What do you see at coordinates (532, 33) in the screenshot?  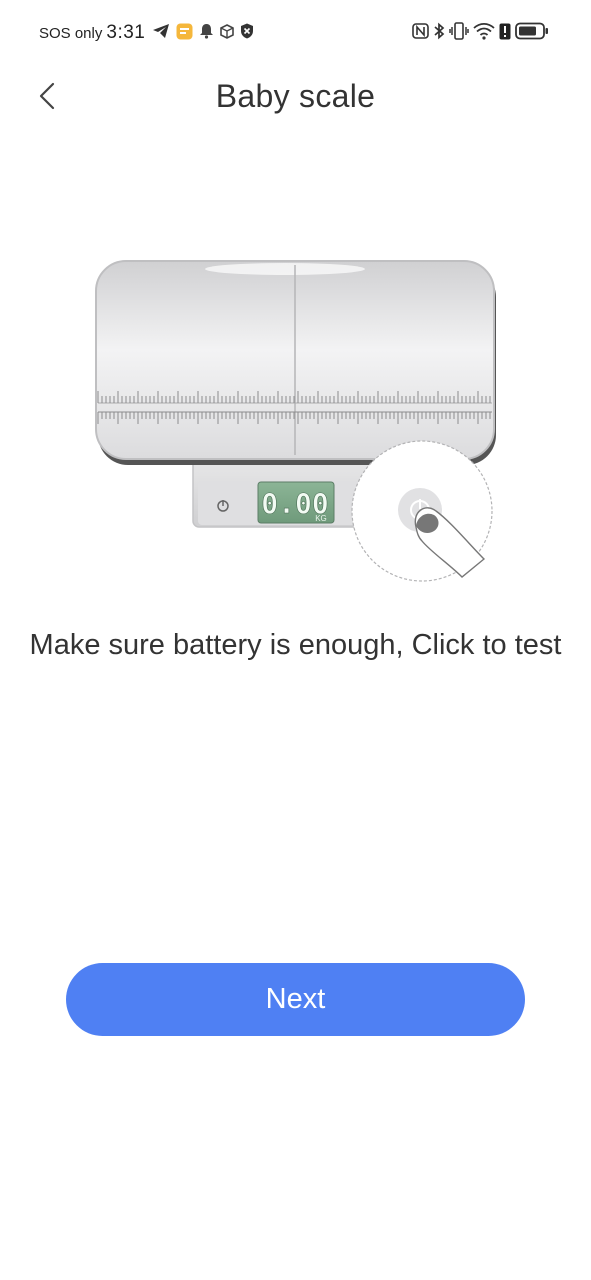 I see `battery-icon` at bounding box center [532, 33].